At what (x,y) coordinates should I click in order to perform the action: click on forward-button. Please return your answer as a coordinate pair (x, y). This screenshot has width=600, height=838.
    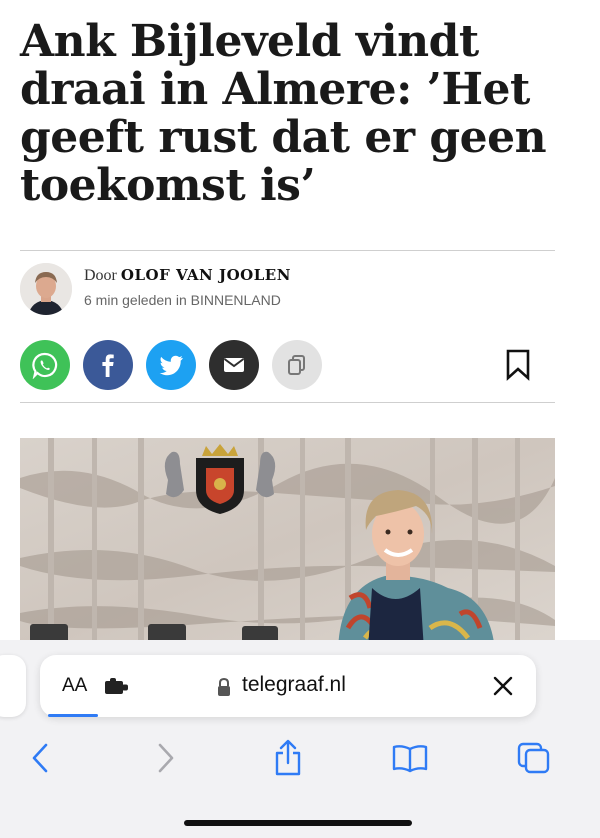
    Looking at the image, I should click on (166, 758).